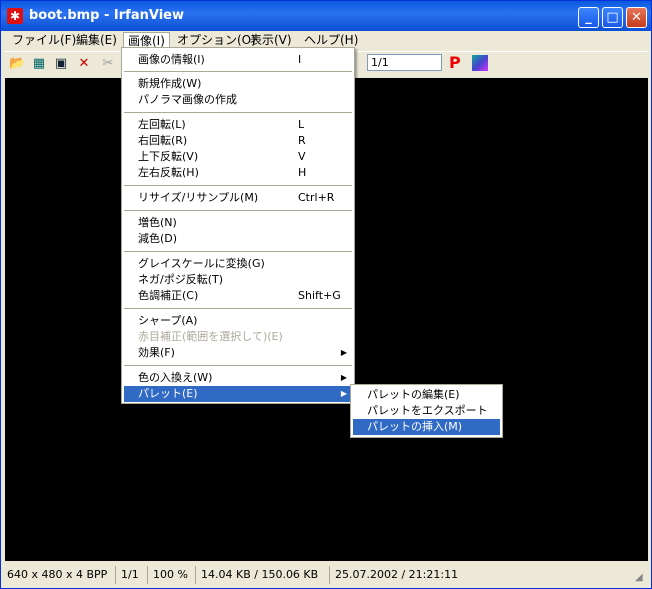 The image size is (652, 589). Describe the element at coordinates (238, 378) in the screenshot. I see `menu-item-swap-colors: 色の入換え(W) ▶` at that location.